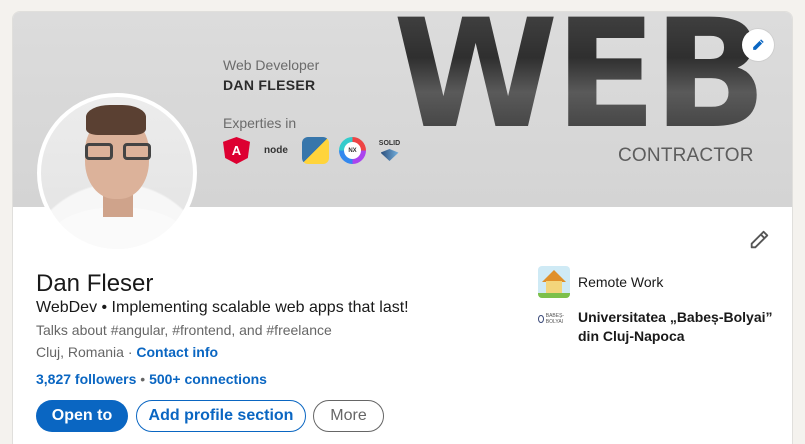 The height and width of the screenshot is (444, 805). I want to click on banner-expertise-label: Experties in, so click(260, 123).